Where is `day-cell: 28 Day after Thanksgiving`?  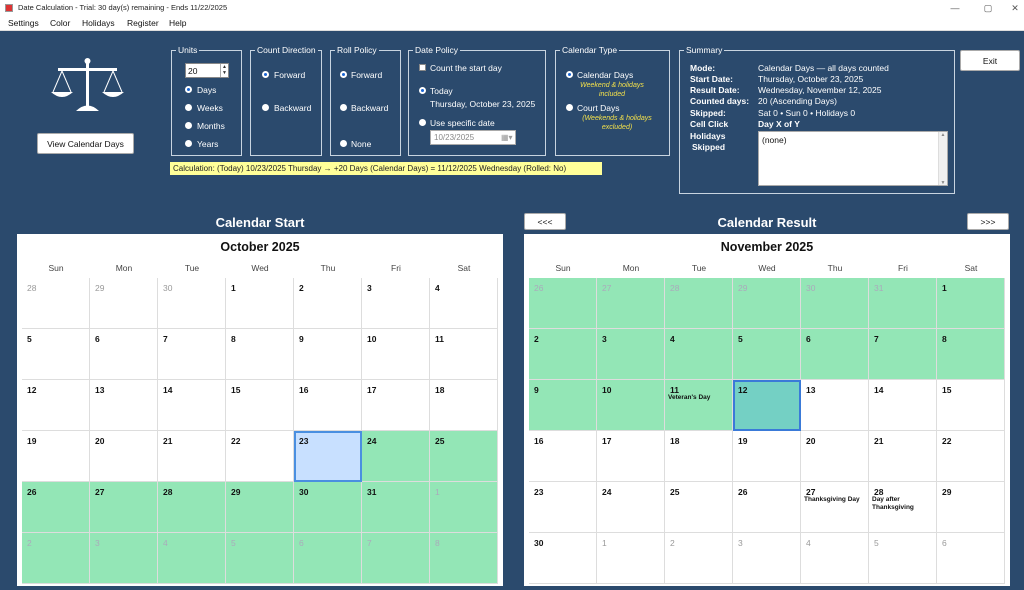 day-cell: 28 Day after Thanksgiving is located at coordinates (903, 507).